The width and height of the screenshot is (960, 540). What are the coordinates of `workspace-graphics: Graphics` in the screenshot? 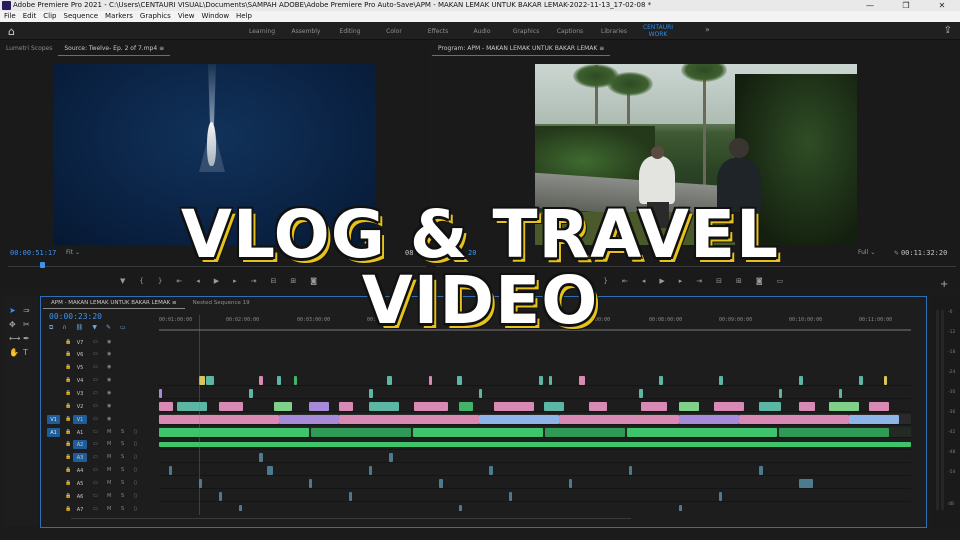 It's located at (526, 31).